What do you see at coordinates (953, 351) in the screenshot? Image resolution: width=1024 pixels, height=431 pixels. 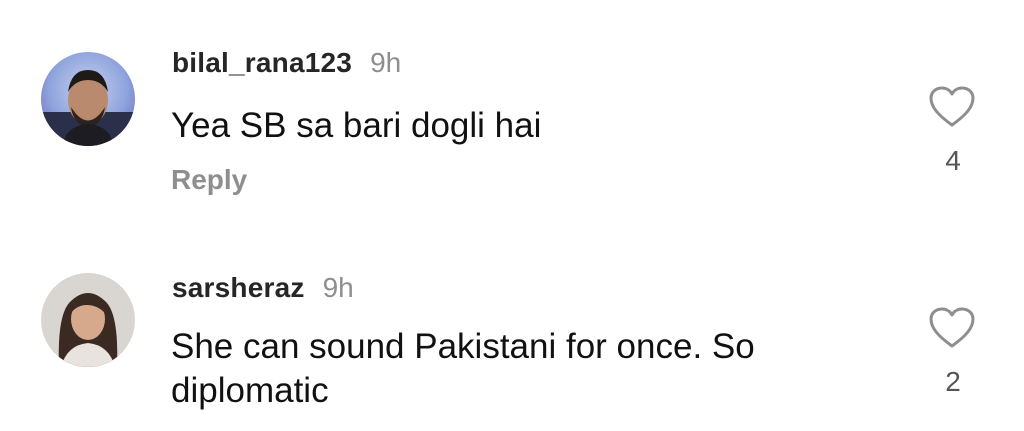 I see `like-control: 2` at bounding box center [953, 351].